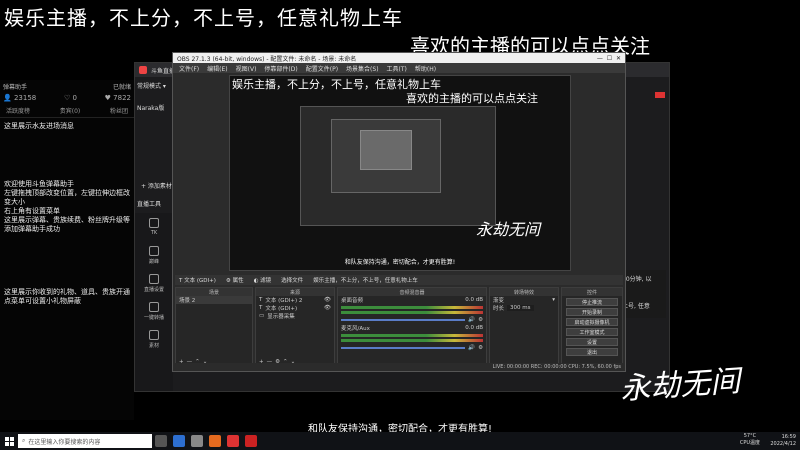 This screenshot has width=800, height=450. I want to click on strip-peak: 巅峰, so click(154, 255).